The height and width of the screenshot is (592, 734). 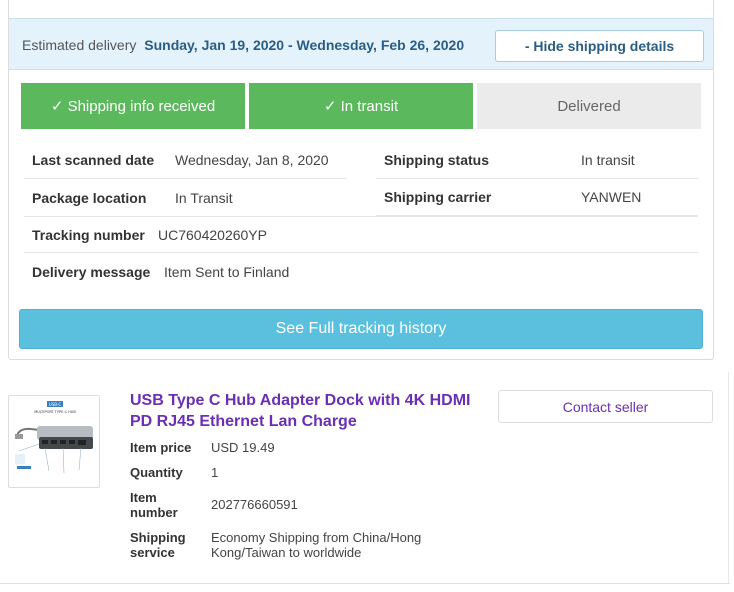 What do you see at coordinates (204, 197) in the screenshot?
I see `package-location-value: In Transit` at bounding box center [204, 197].